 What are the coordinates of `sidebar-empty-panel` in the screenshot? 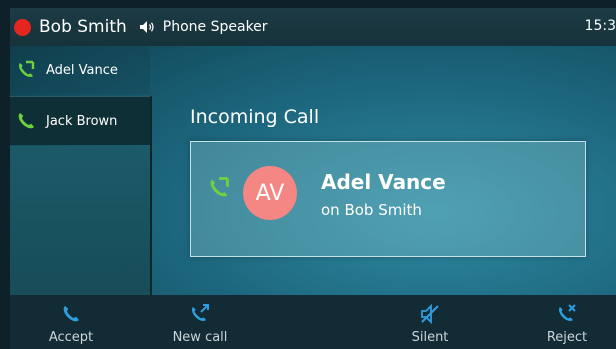 It's located at (81, 220).